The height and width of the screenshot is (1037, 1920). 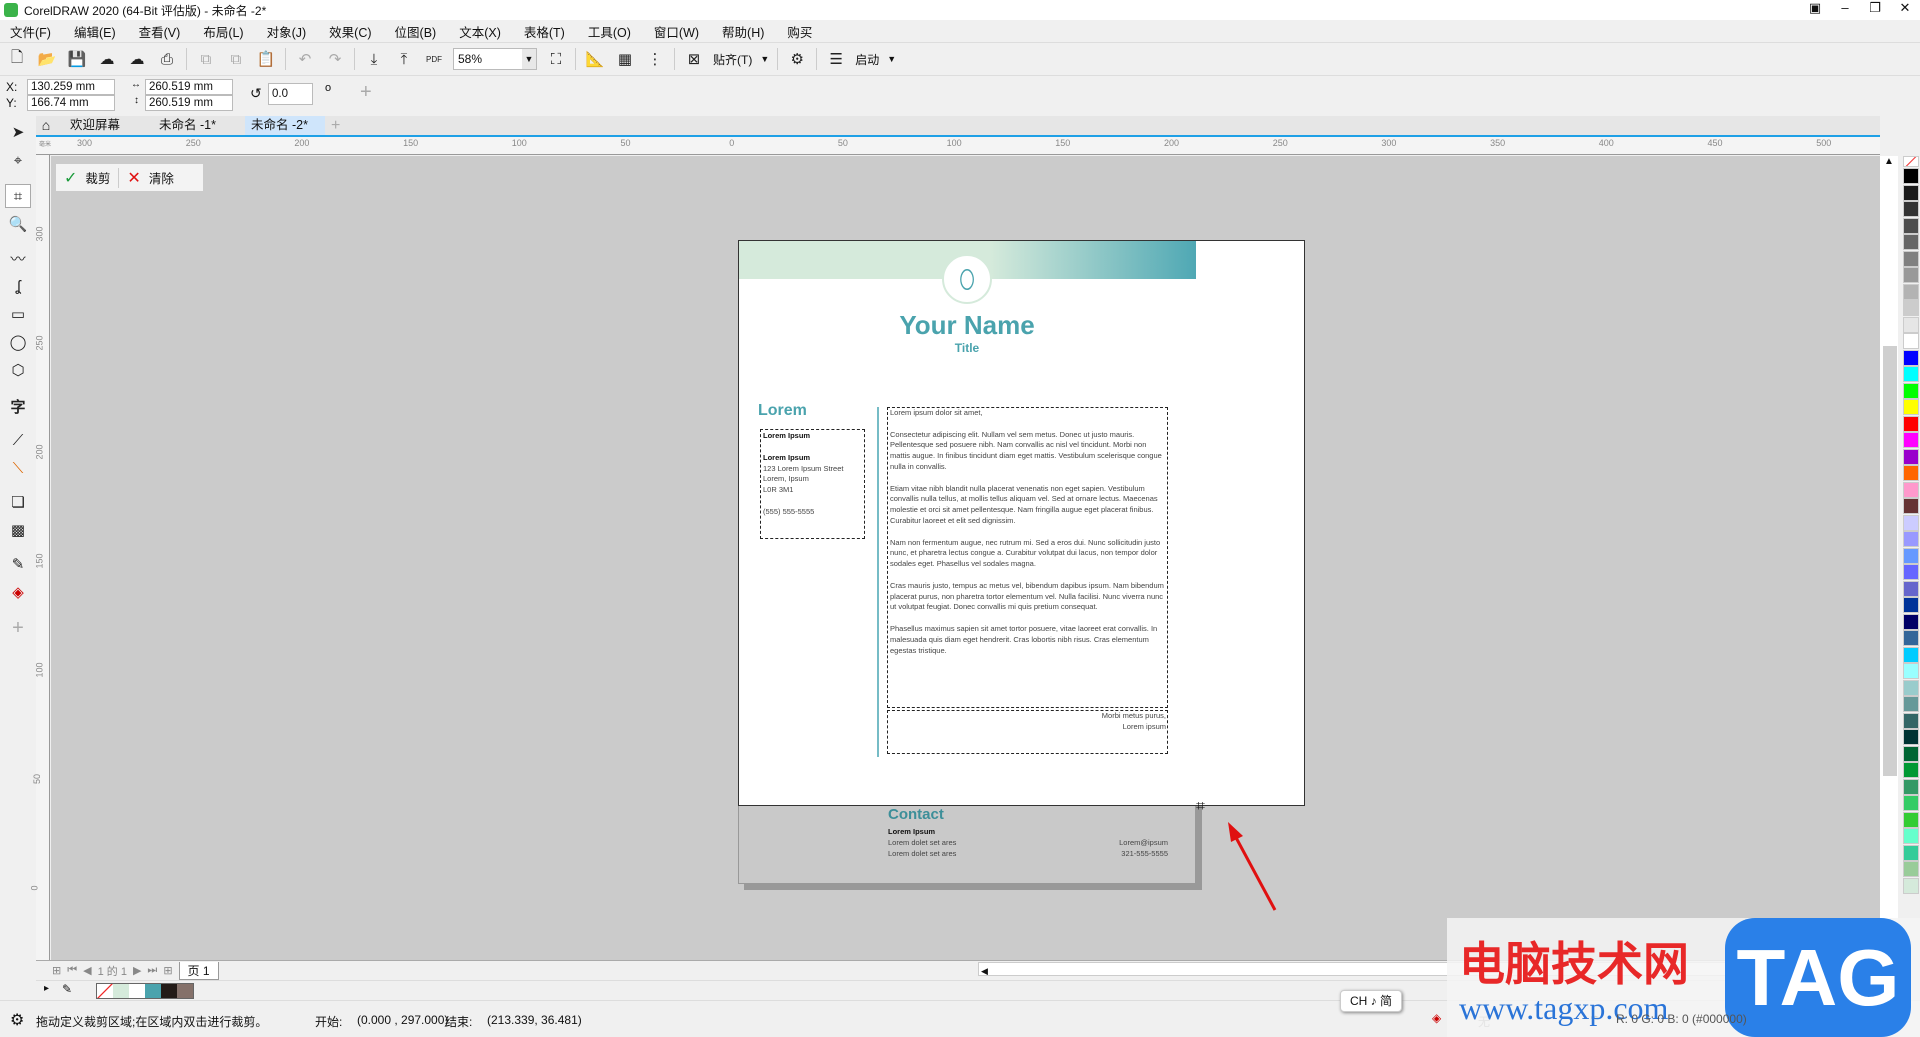 What do you see at coordinates (544, 31) in the screenshot?
I see `menu-table: 表格(T)` at bounding box center [544, 31].